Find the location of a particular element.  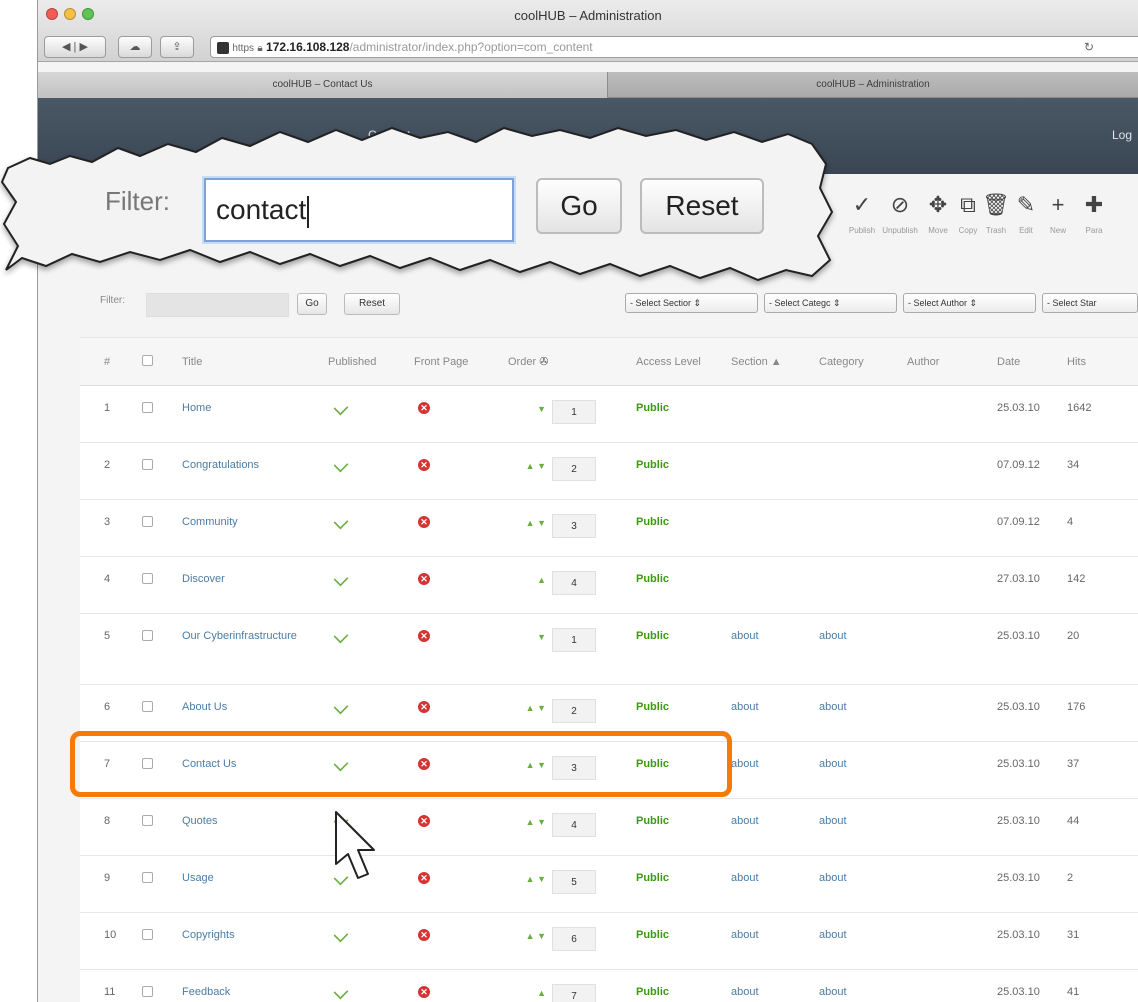

logout-link: Log is located at coordinates (1122, 135).